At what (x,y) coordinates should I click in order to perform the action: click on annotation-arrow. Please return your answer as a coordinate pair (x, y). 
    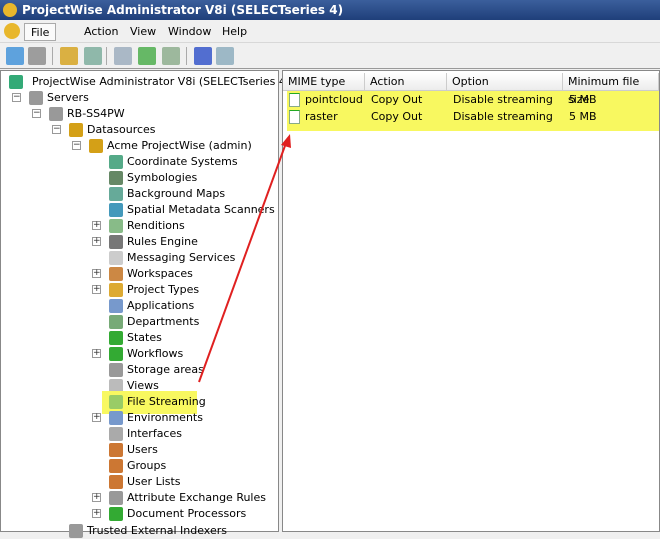
    Looking at the image, I should click on (244, 258).